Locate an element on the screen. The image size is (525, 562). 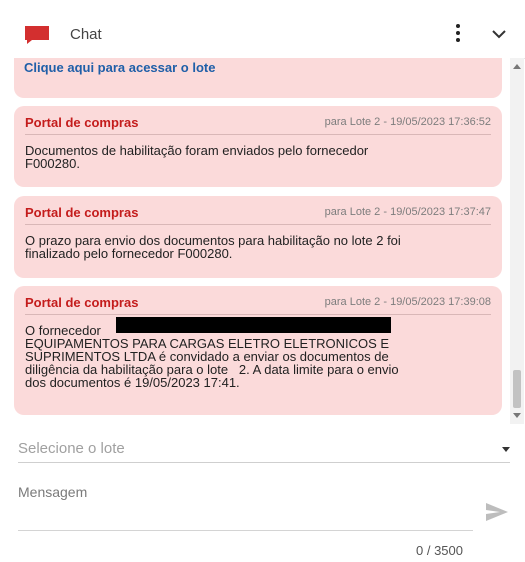
send-icon is located at coordinates (497, 512).